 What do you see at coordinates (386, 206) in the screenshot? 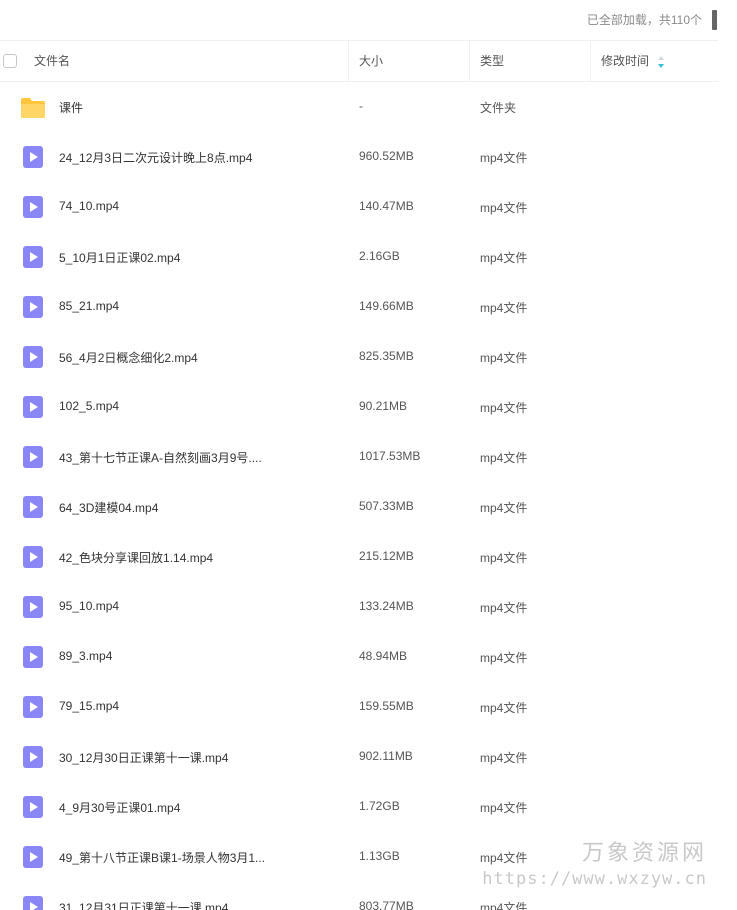
I see `file-size: 140.47MB` at bounding box center [386, 206].